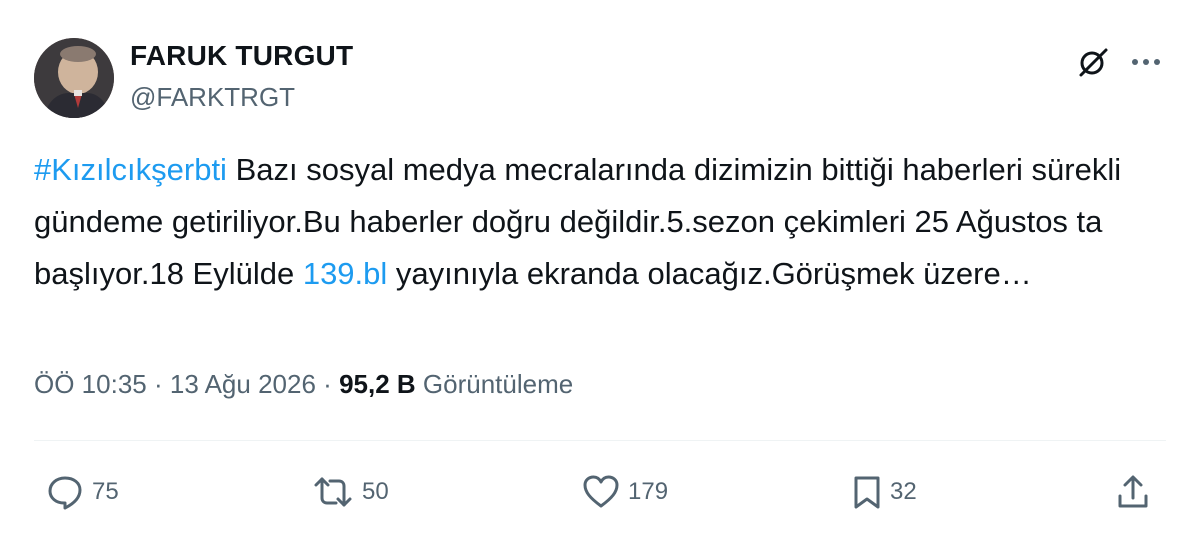  I want to click on share-icon, so click(1133, 491).